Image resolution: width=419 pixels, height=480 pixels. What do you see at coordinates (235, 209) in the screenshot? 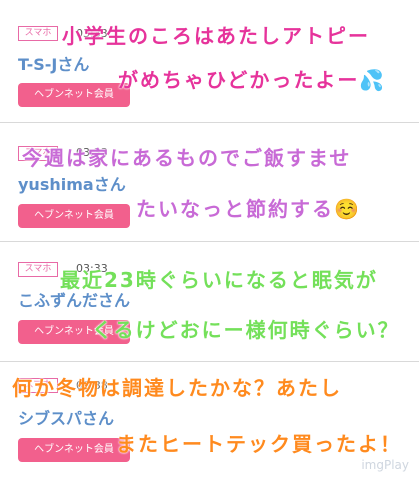
I see `handwriting-text: たいなっと節約する` at bounding box center [235, 209].